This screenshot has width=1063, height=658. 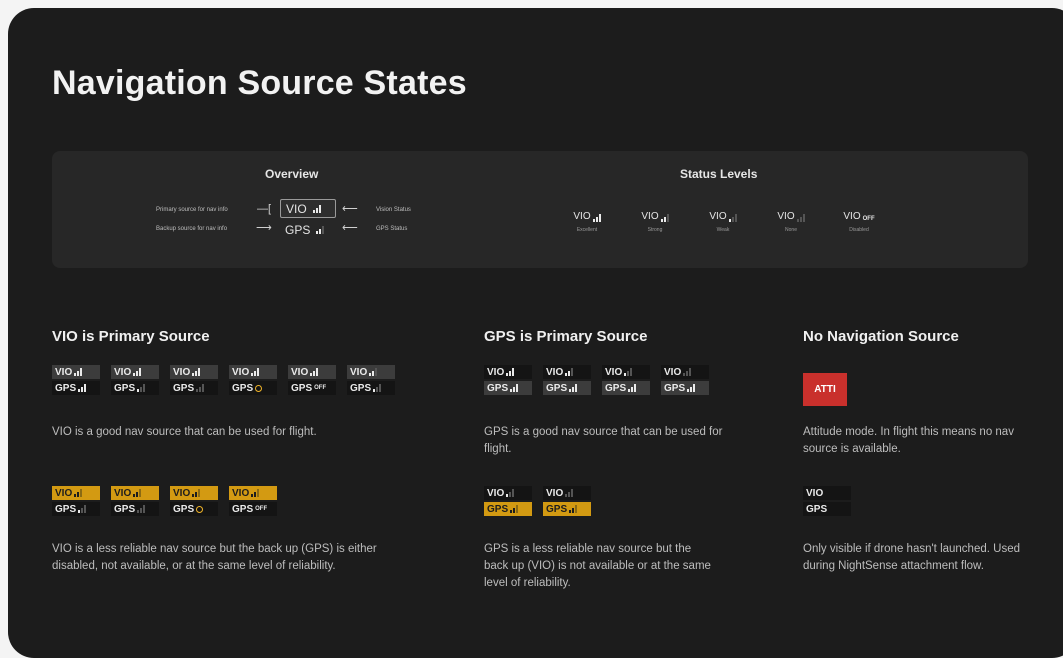 What do you see at coordinates (723, 230) in the screenshot?
I see `level-caption: Weak` at bounding box center [723, 230].